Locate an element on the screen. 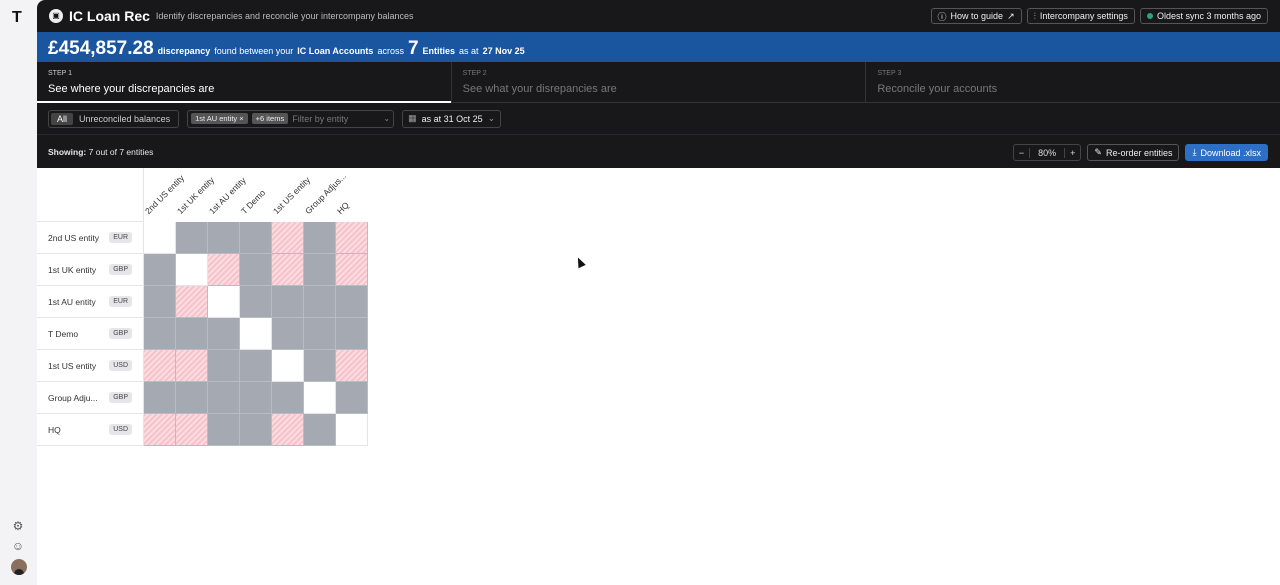 This screenshot has height=585, width=1280. step-2-tab: STEP 2 See what your disrepancies are is located at coordinates (659, 82).